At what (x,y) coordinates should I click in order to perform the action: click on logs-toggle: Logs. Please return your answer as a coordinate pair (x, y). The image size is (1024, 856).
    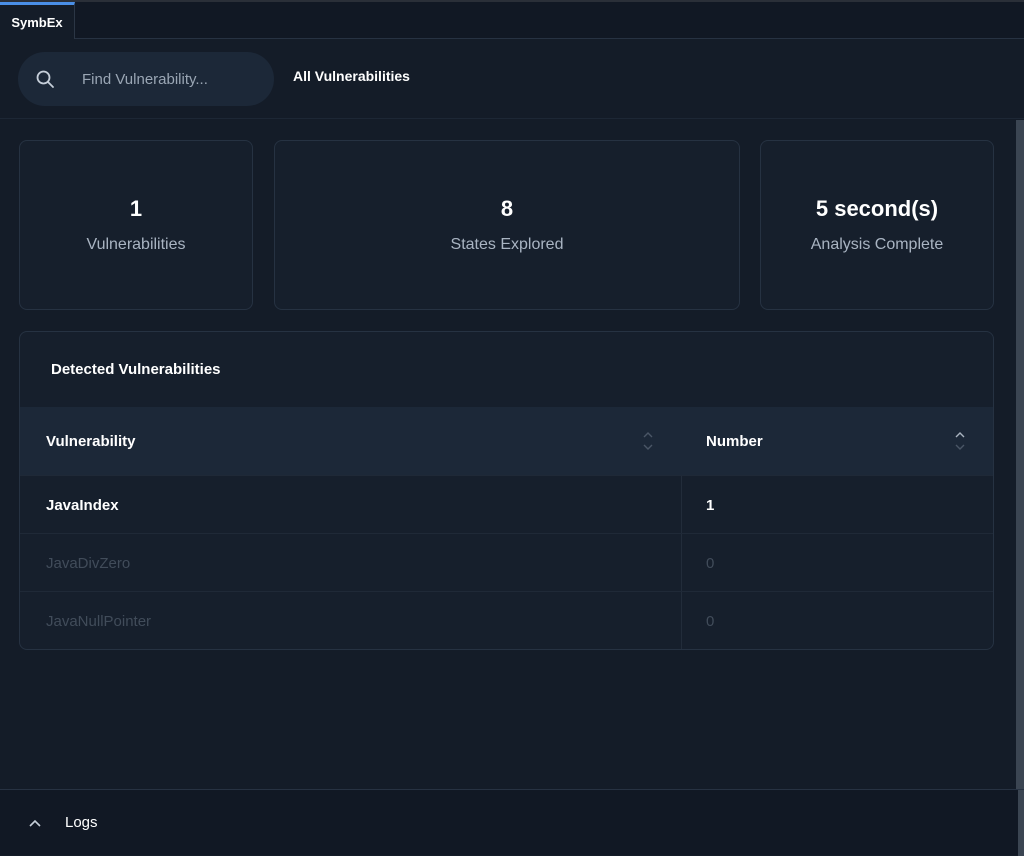
    Looking at the image, I should click on (509, 823).